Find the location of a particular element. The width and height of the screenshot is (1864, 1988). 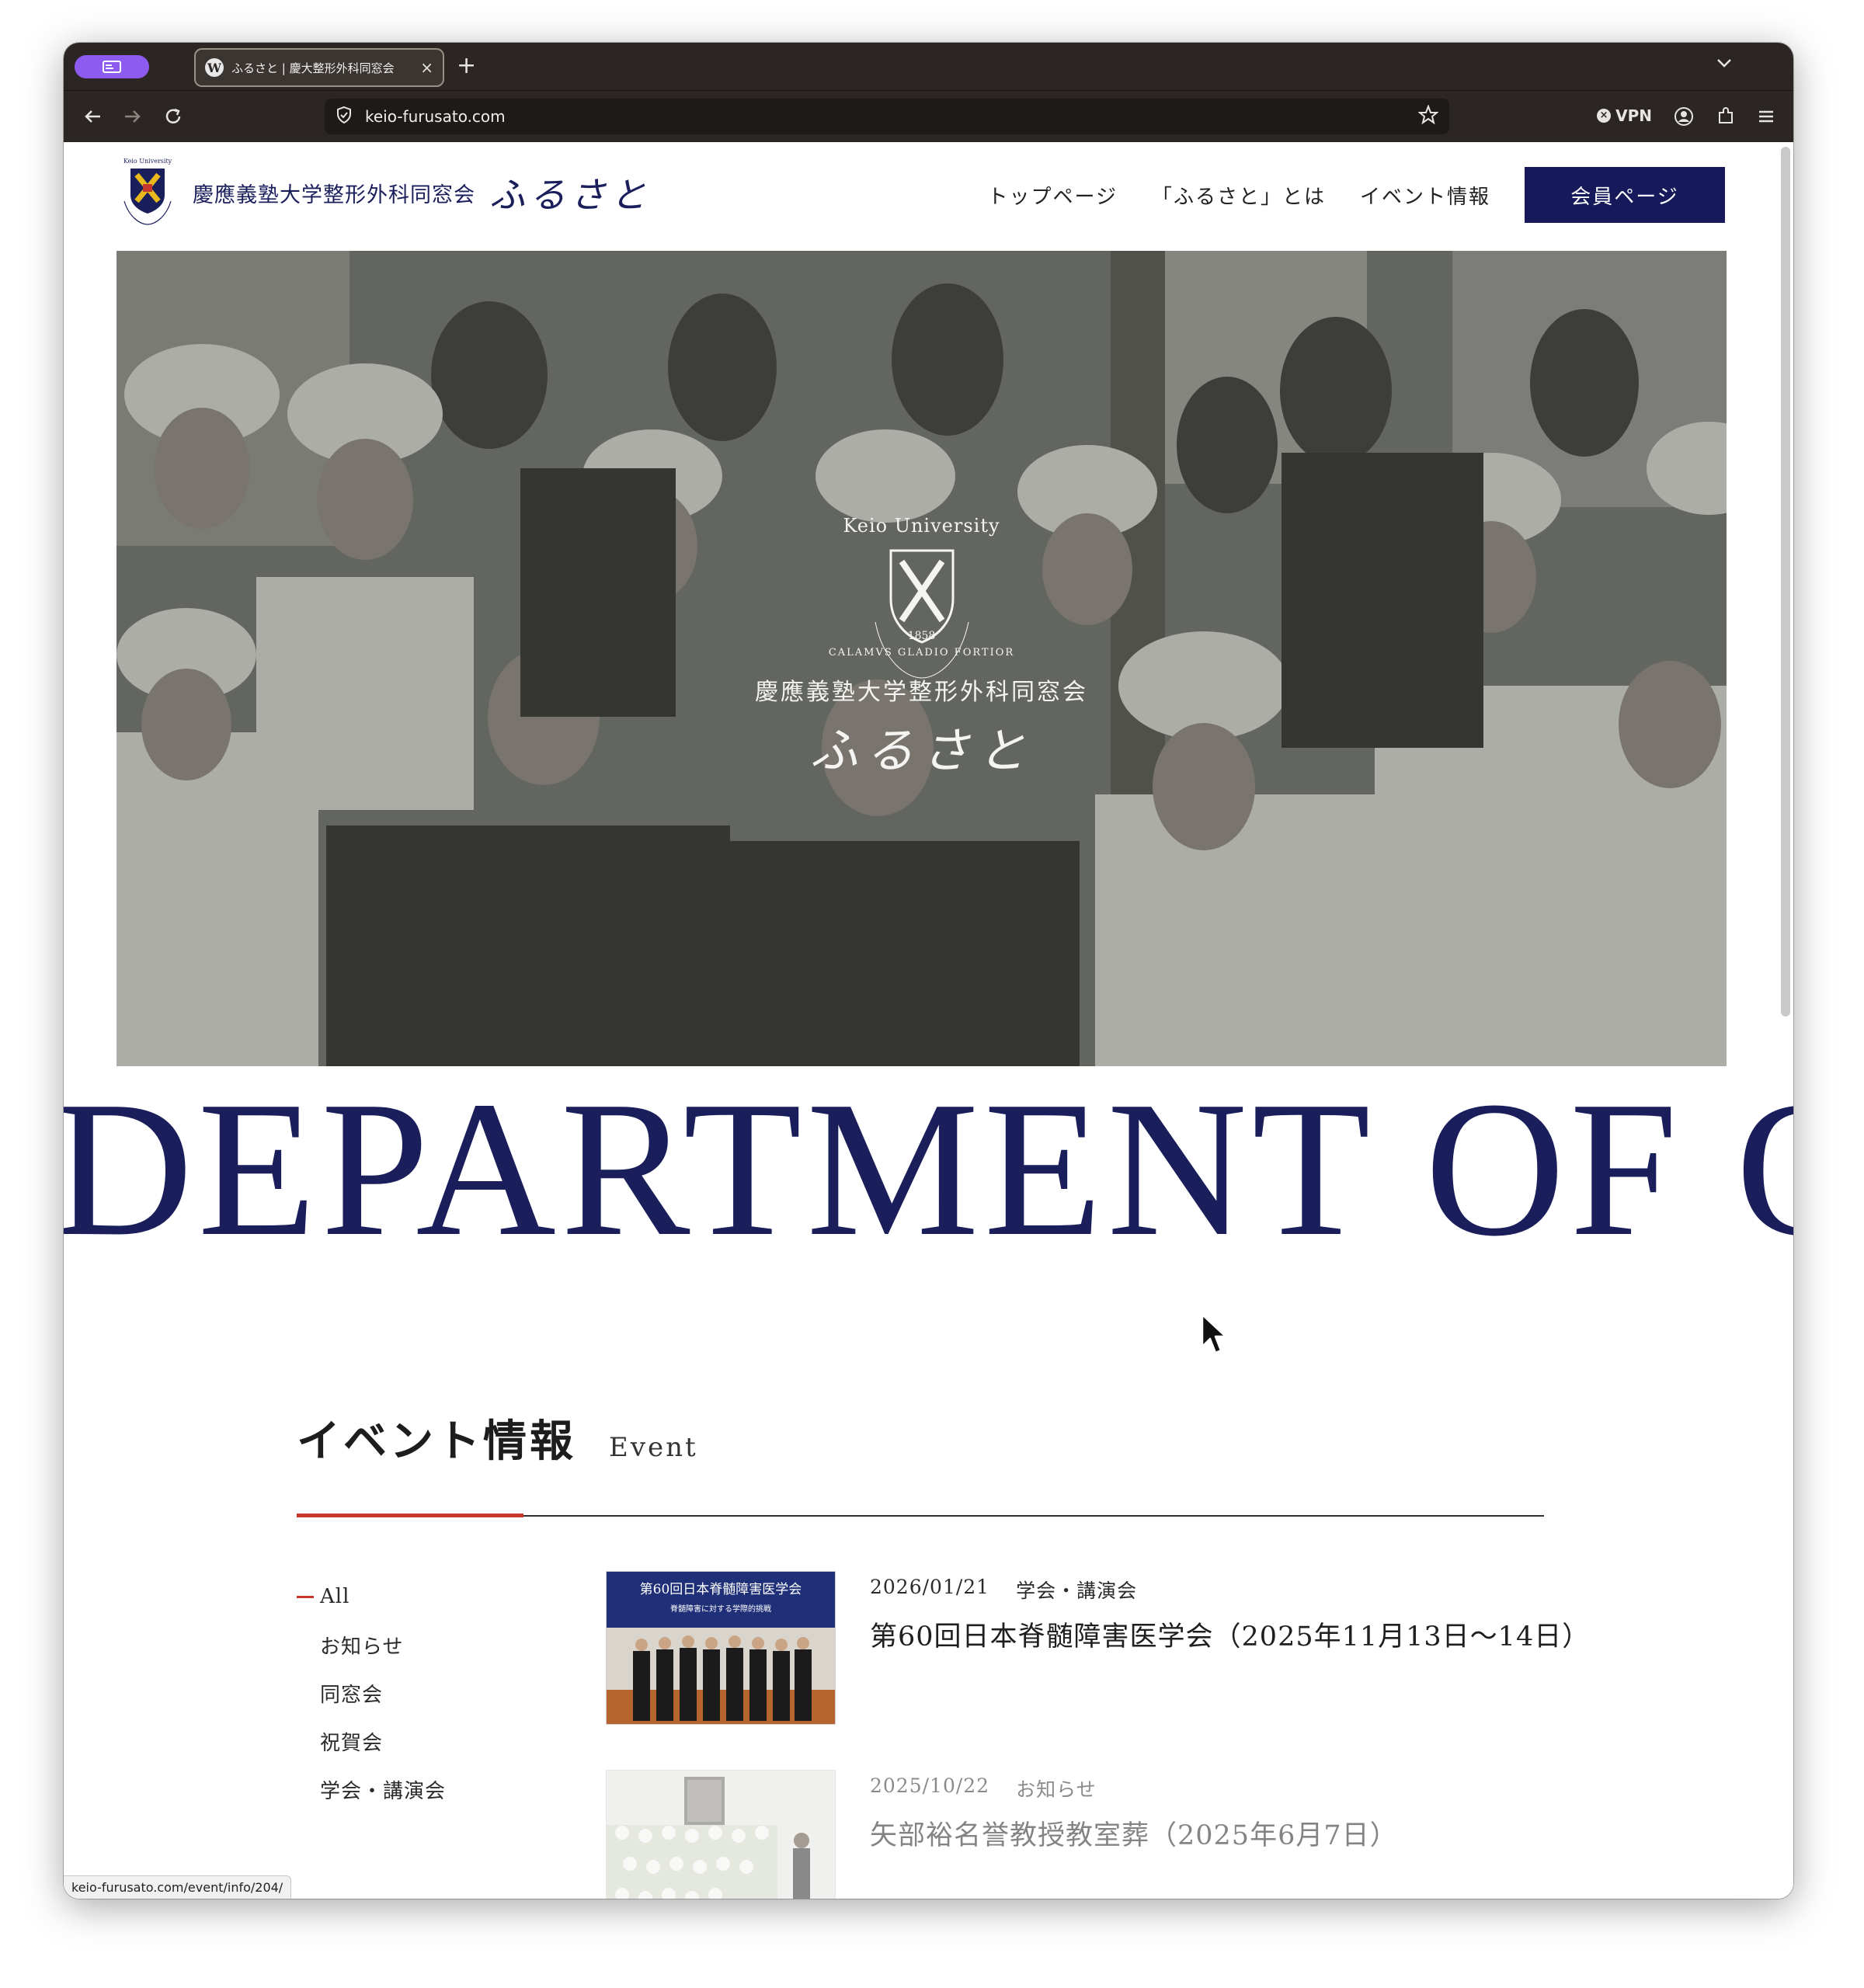

events-divider-accent is located at coordinates (410, 1515).